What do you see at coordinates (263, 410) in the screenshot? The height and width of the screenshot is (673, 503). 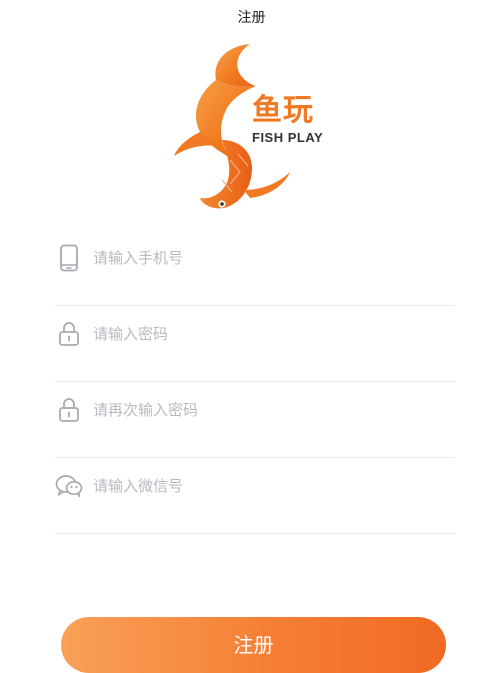 I see `confirm-password-input` at bounding box center [263, 410].